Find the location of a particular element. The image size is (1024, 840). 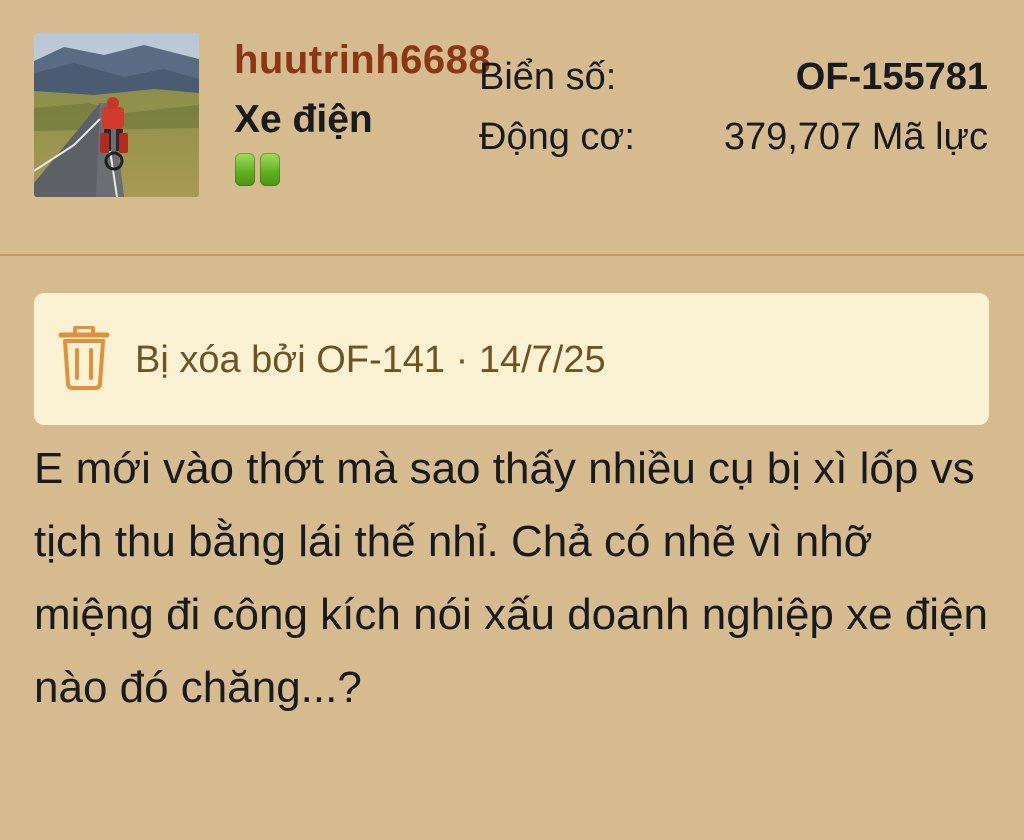

avatar is located at coordinates (116, 115).